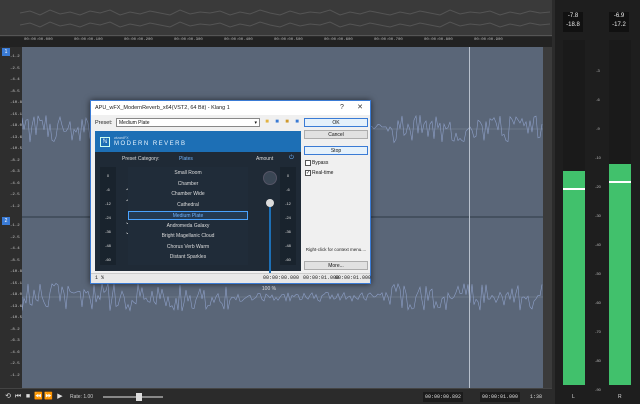 The height and width of the screenshot is (404, 640). What do you see at coordinates (338, 40) in the screenshot?
I see `ruler-tick: 00:00:00.600` at bounding box center [338, 40].